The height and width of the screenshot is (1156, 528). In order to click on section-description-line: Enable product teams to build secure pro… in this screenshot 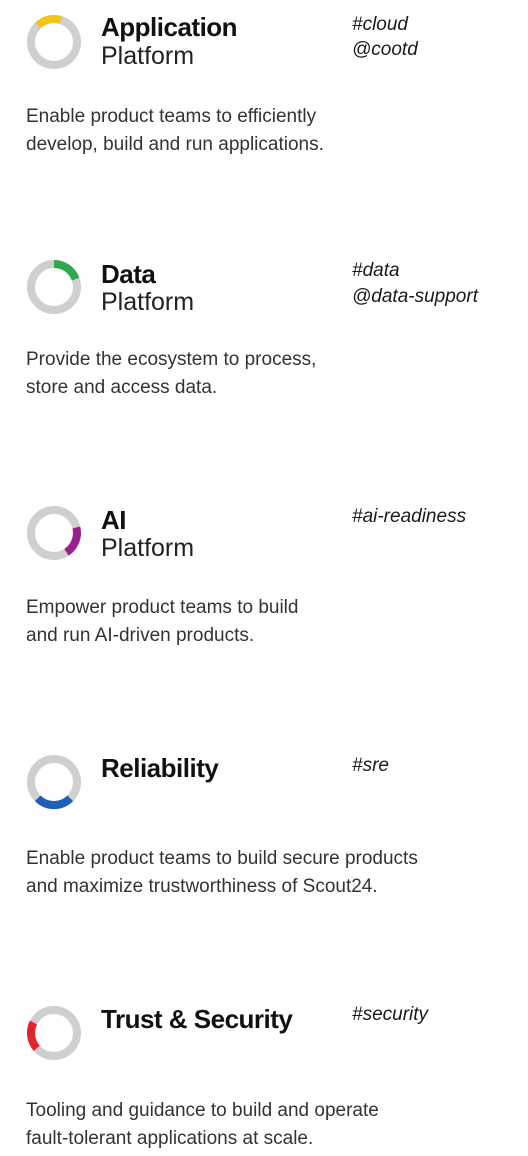, I will do `click(222, 858)`.